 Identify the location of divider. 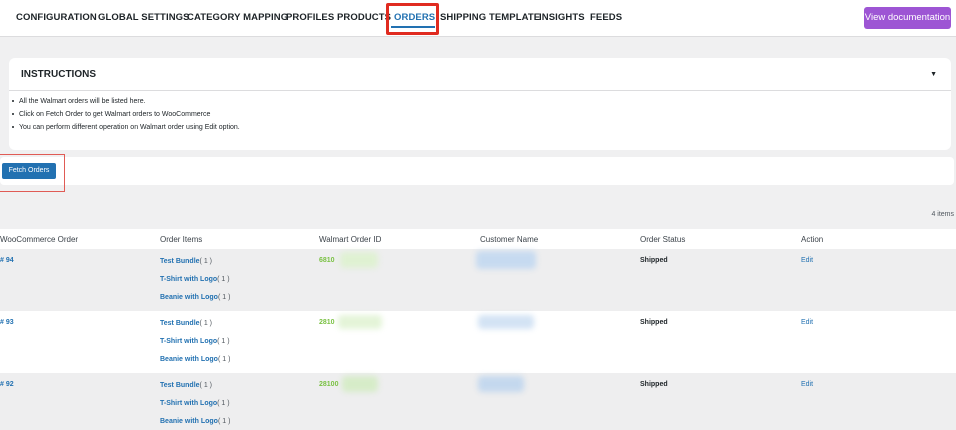
(480, 90).